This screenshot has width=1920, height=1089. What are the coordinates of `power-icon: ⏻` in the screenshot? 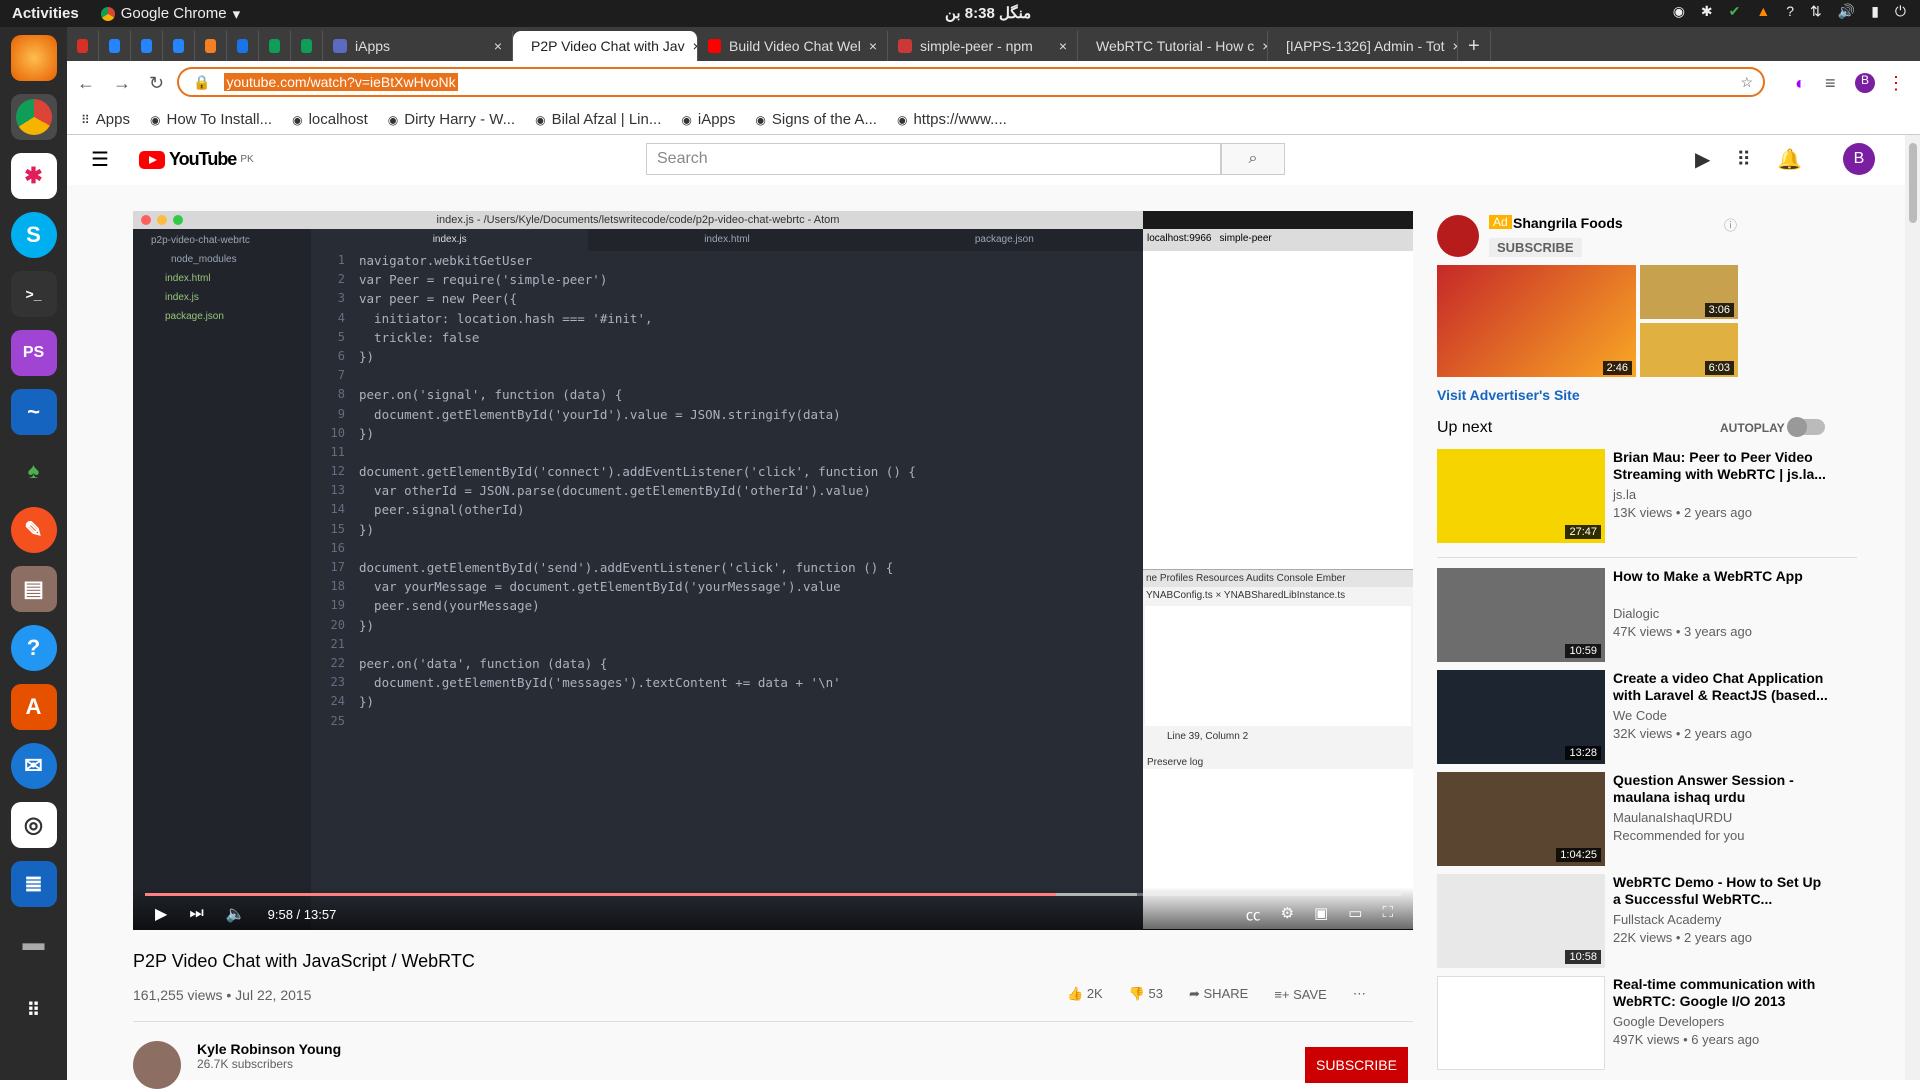 It's located at (1900, 11).